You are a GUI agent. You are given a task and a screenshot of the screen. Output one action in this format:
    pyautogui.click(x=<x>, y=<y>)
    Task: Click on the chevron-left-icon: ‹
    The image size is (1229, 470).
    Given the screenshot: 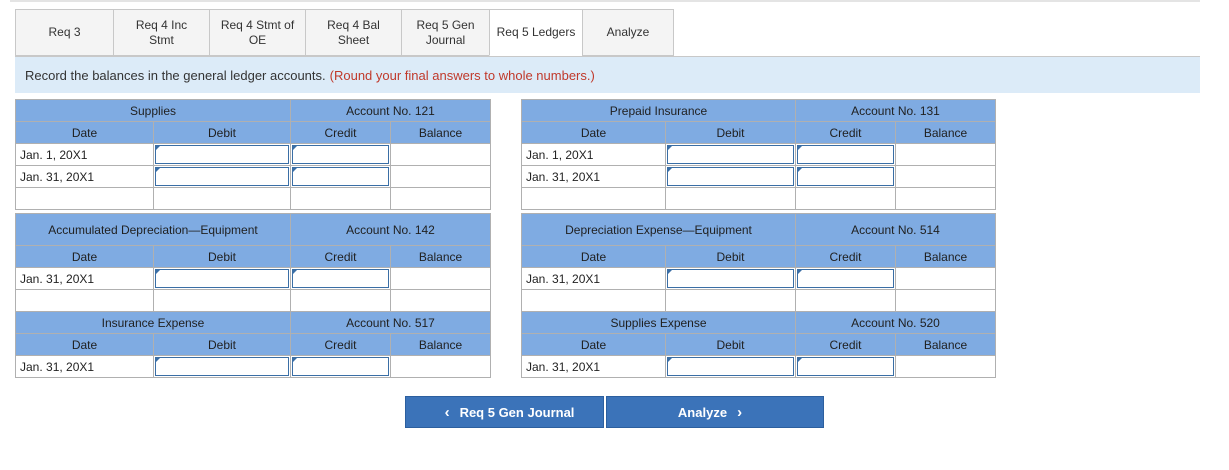 What is the action you would take?
    pyautogui.click(x=447, y=412)
    